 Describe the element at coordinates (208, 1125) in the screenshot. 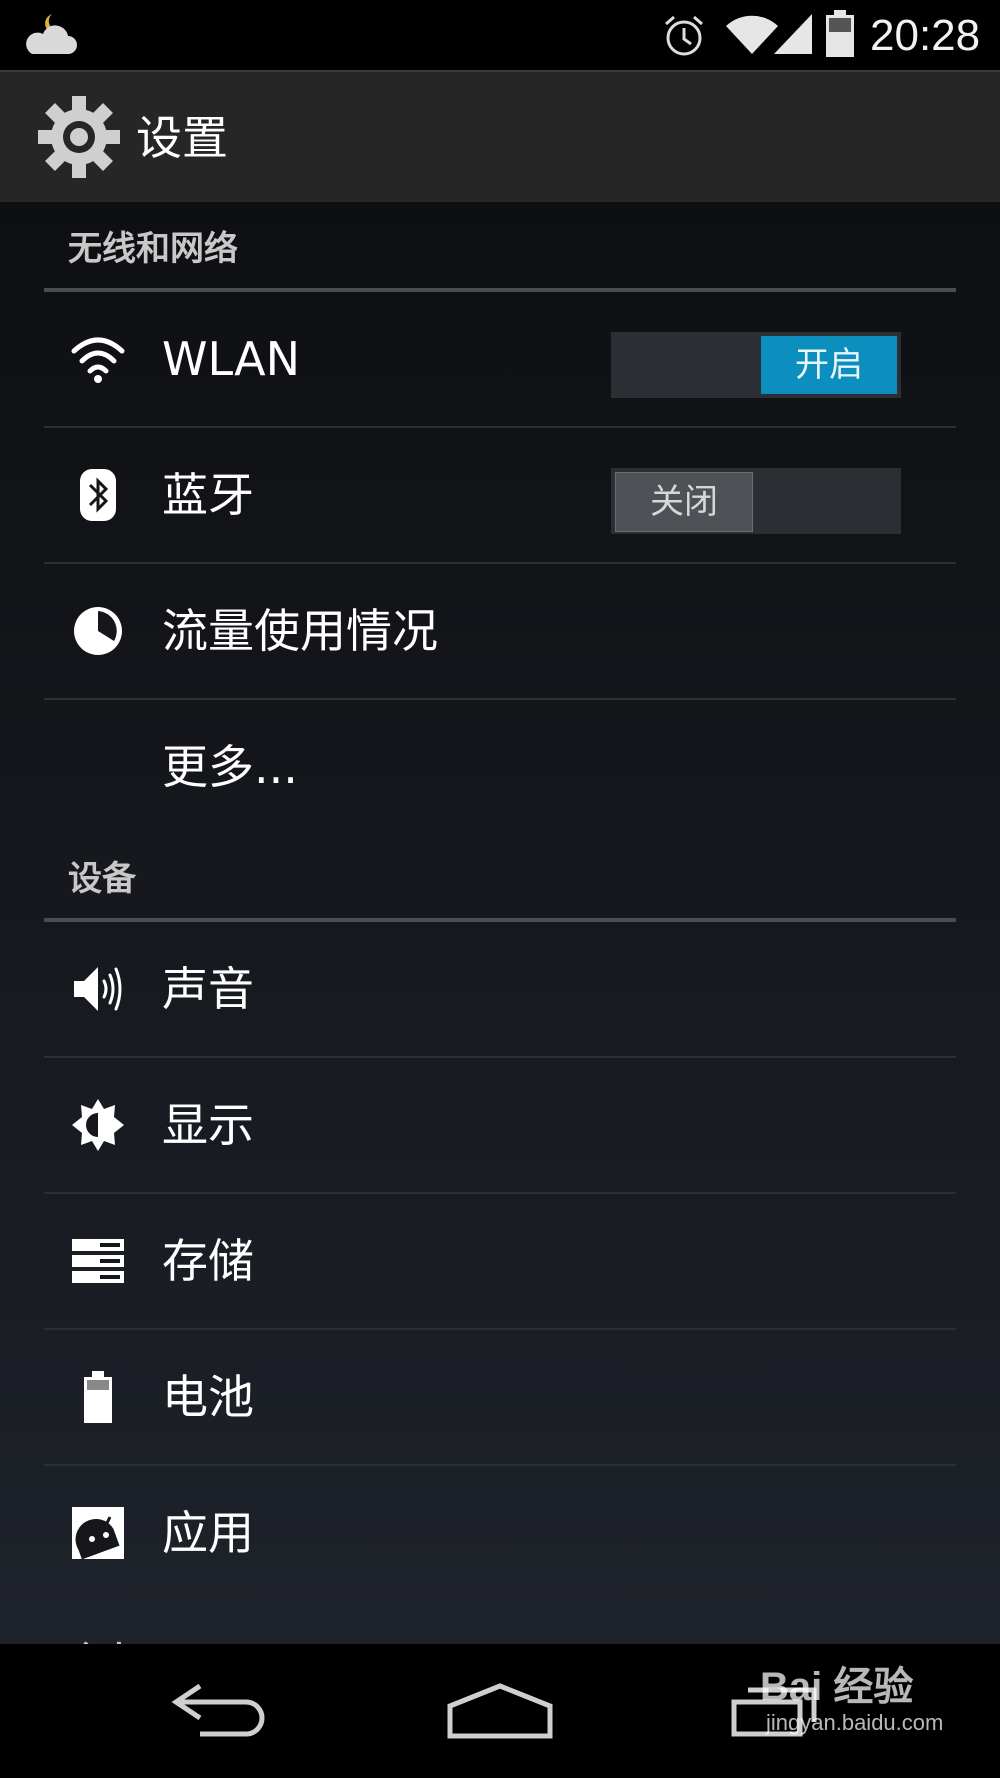

I see `settings-item-label: 显示` at that location.